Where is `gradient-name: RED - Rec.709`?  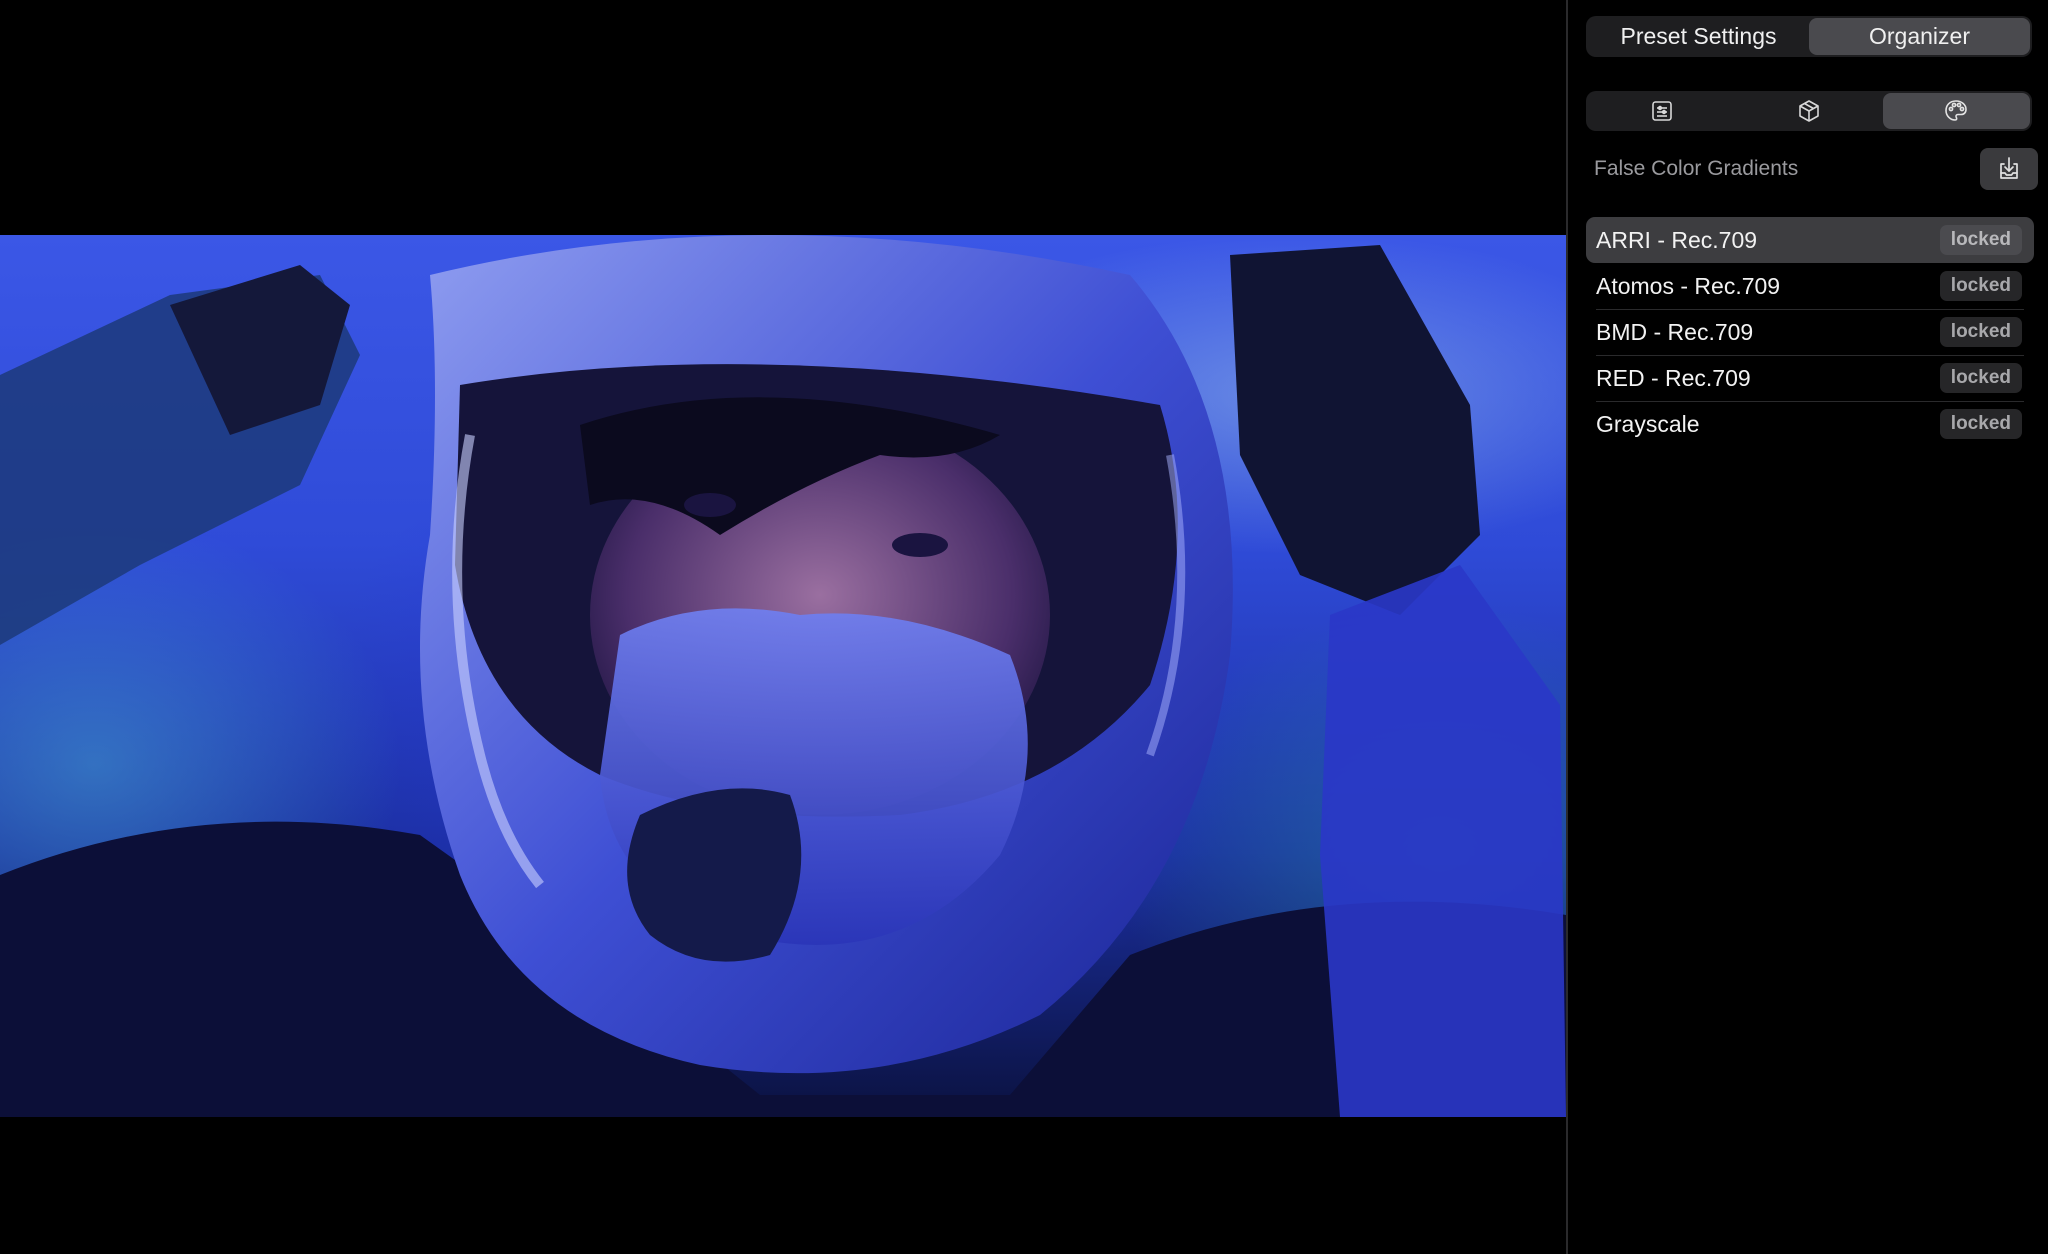 gradient-name: RED - Rec.709 is located at coordinates (1673, 377).